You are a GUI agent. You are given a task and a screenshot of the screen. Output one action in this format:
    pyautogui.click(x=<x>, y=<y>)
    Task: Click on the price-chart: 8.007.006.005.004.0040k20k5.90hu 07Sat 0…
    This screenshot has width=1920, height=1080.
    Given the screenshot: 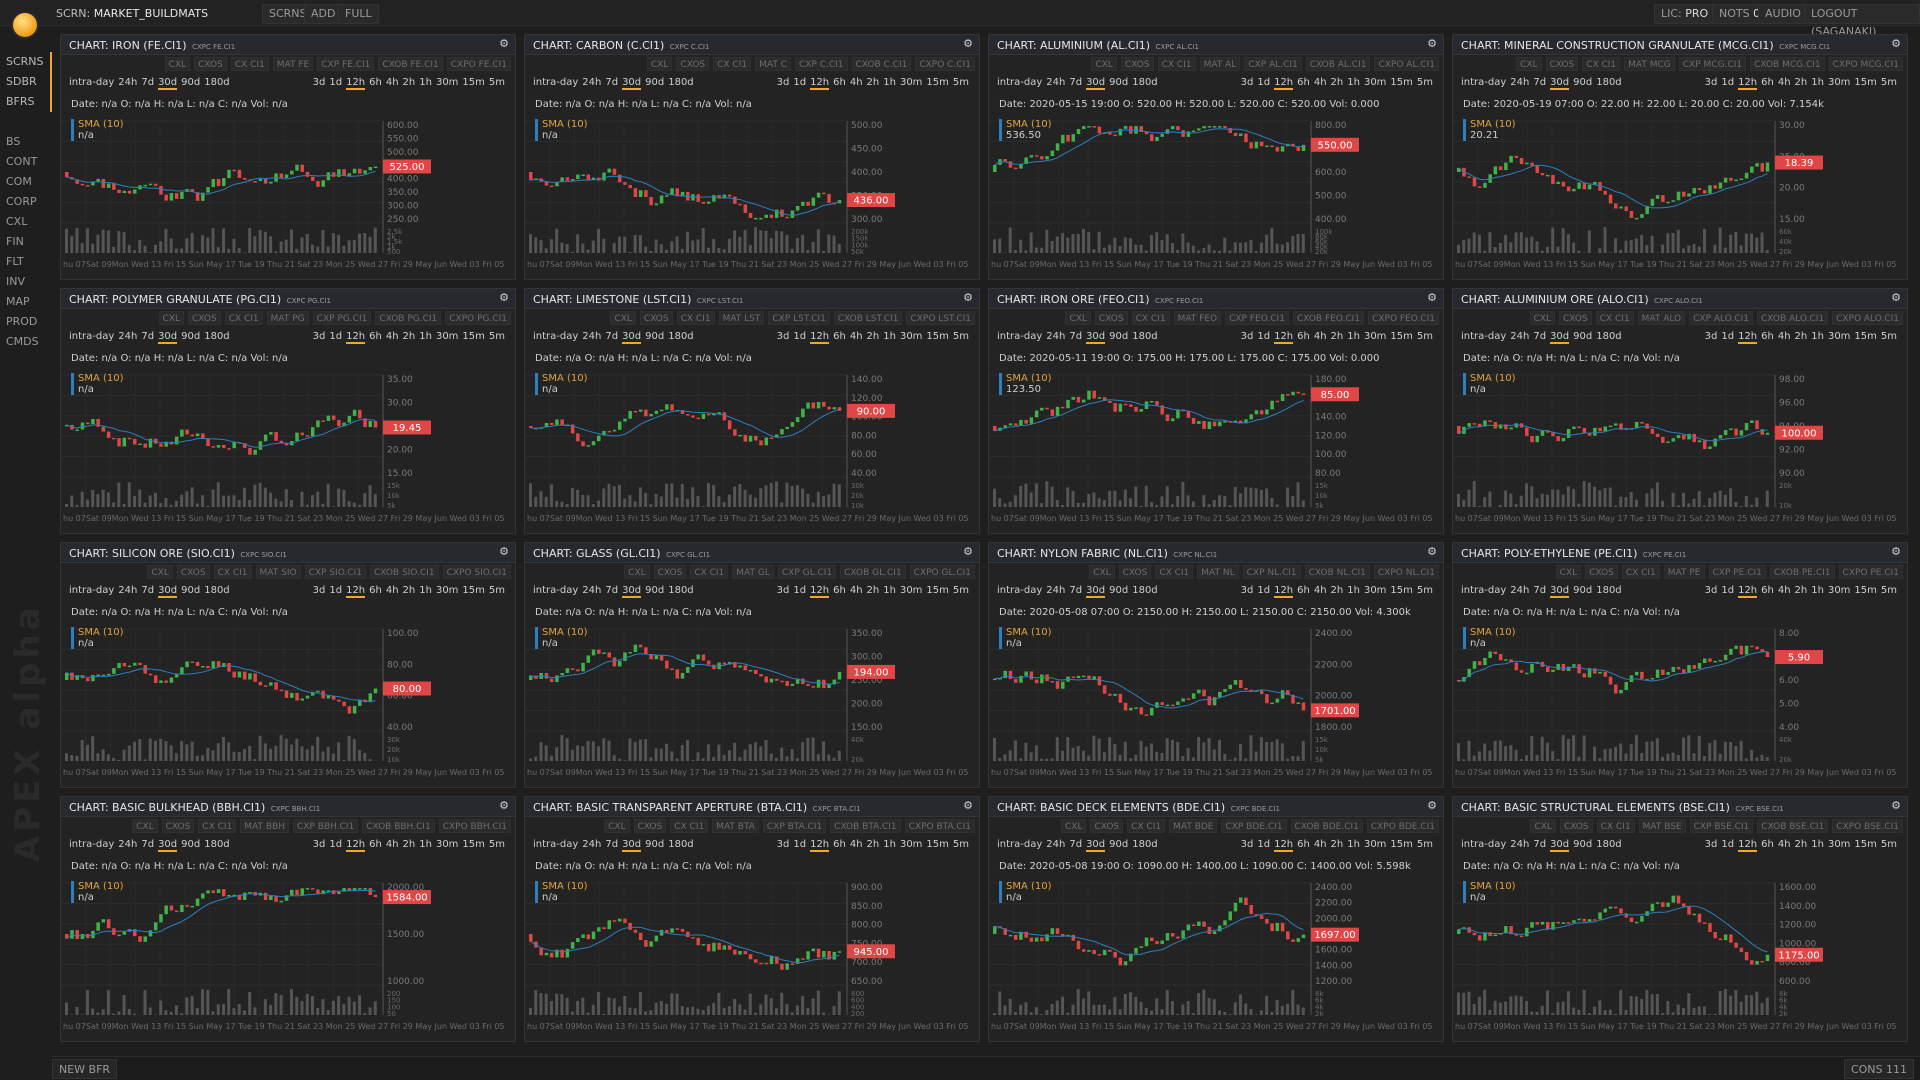 What is the action you would take?
    pyautogui.click(x=1680, y=702)
    